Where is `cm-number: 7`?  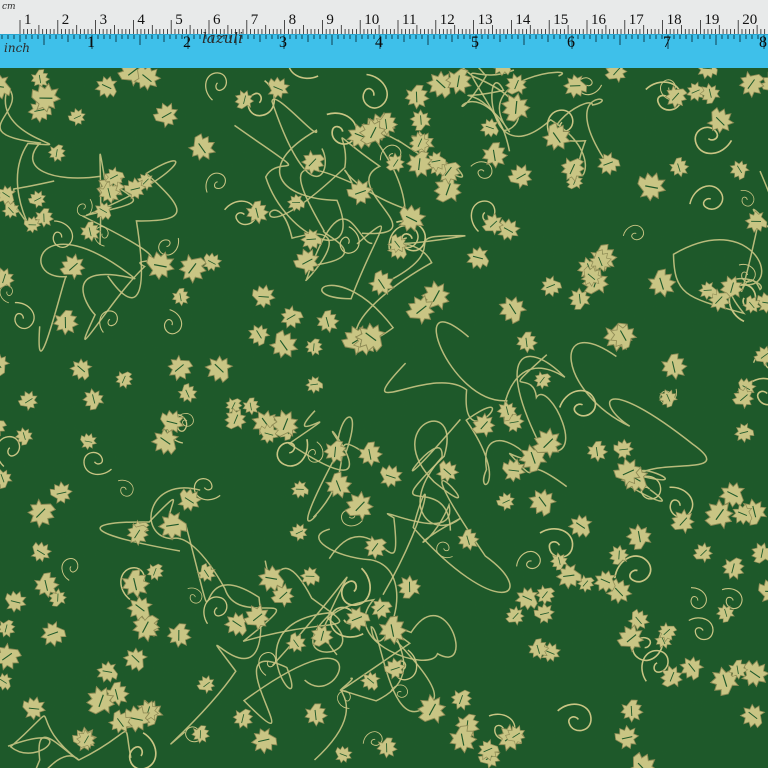
cm-number: 7 is located at coordinates (254, 20).